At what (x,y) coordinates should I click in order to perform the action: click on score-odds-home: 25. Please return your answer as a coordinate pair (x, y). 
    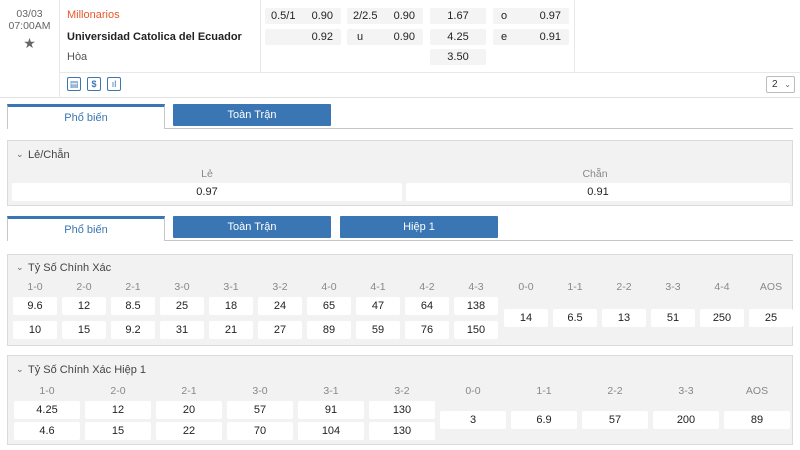
    Looking at the image, I should click on (182, 306).